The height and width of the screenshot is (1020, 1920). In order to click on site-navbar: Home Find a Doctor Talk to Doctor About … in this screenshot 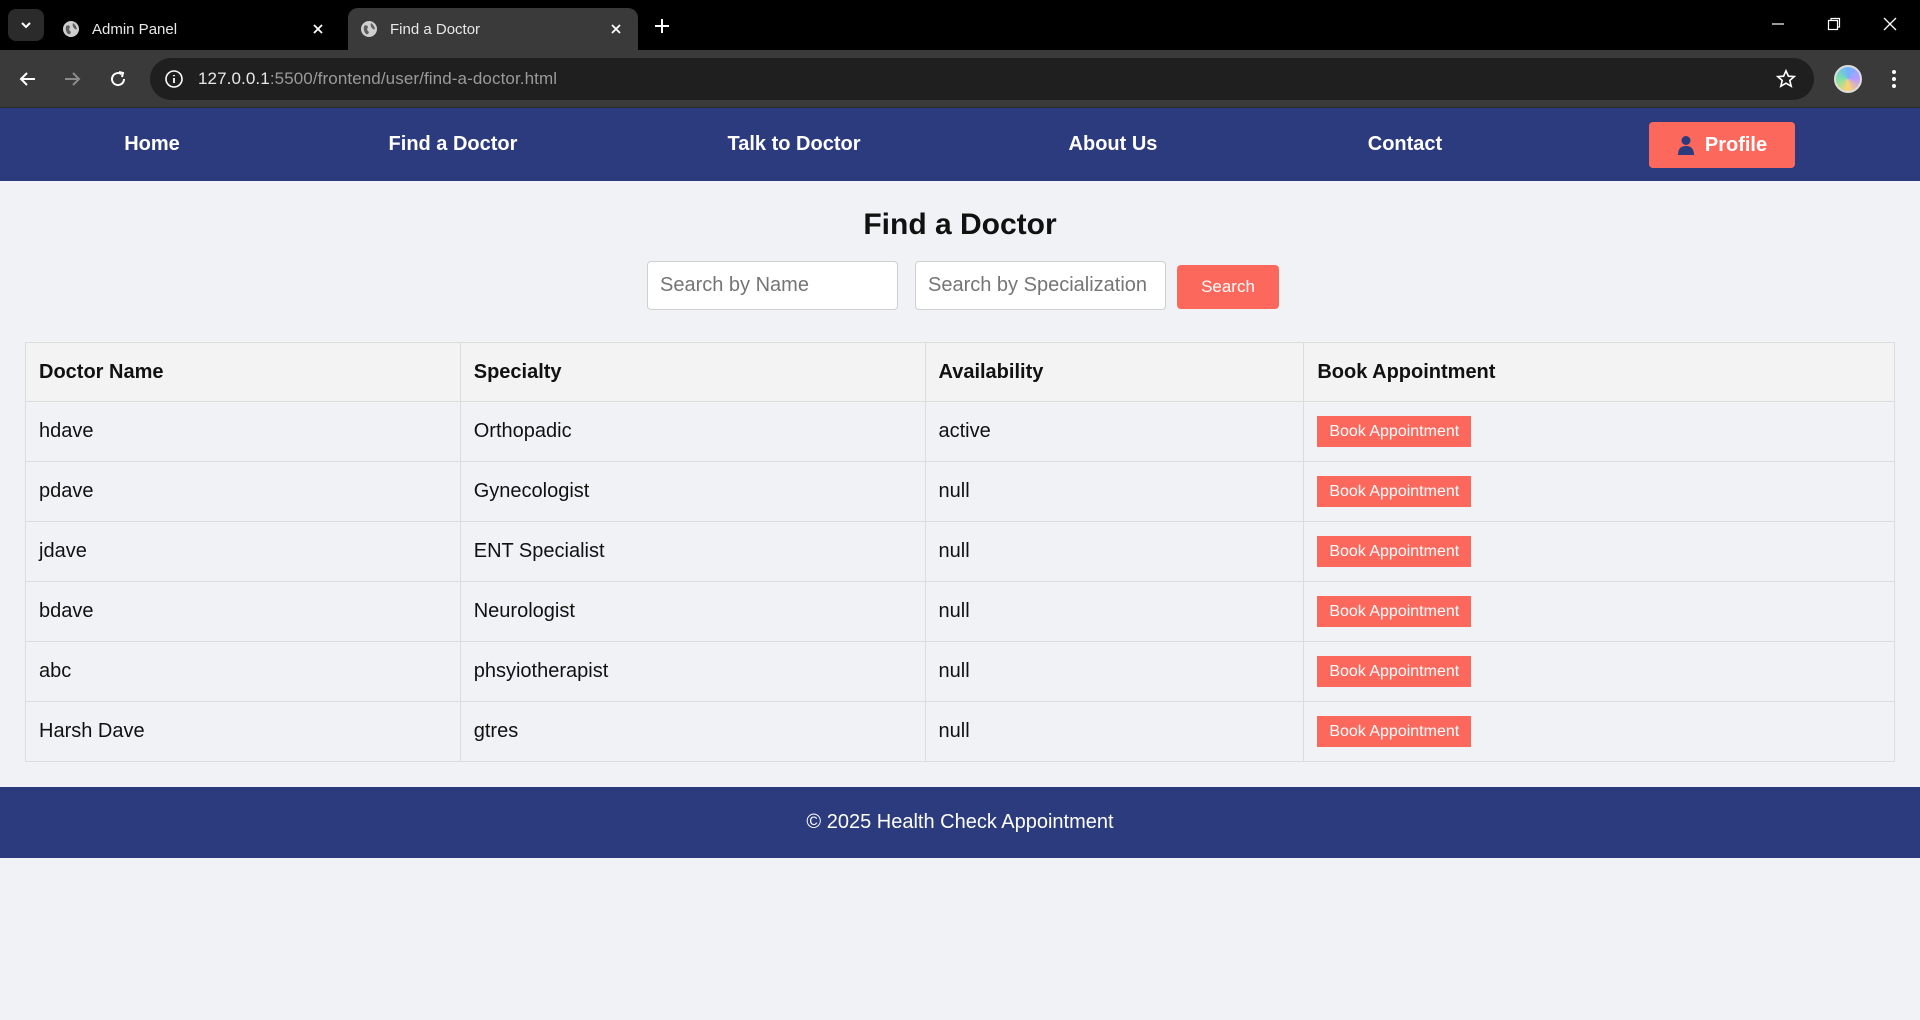, I will do `click(960, 144)`.